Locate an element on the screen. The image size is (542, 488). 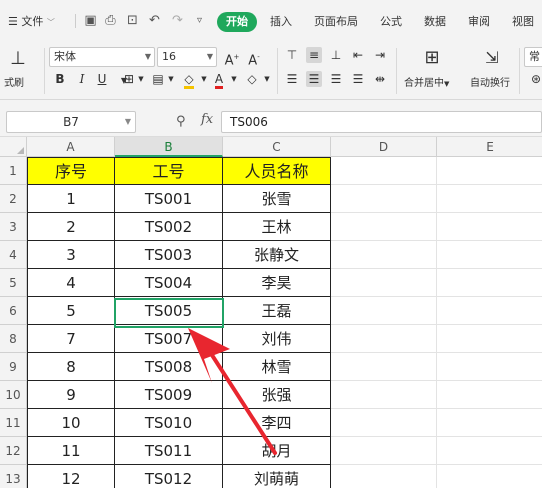
tab-insert: 插入 is located at coordinates (281, 22).